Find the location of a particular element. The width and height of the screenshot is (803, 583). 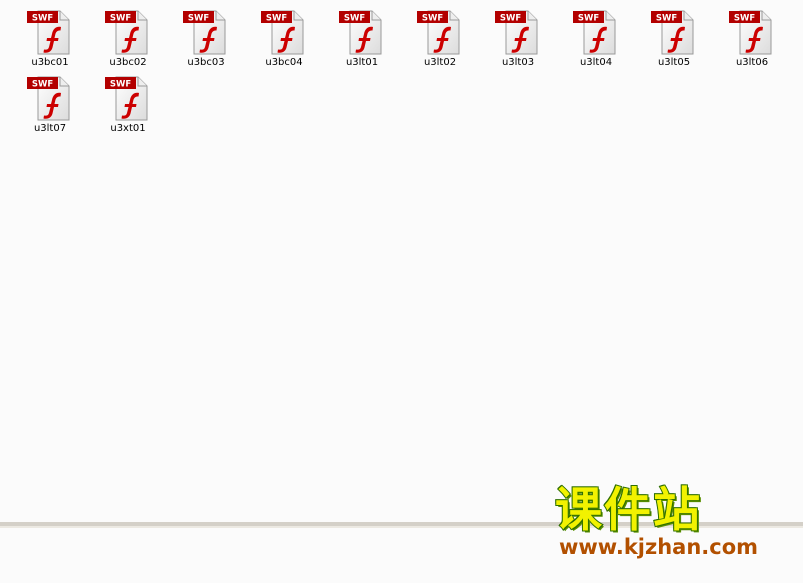

file-name-label: u3bc03 is located at coordinates (206, 62).